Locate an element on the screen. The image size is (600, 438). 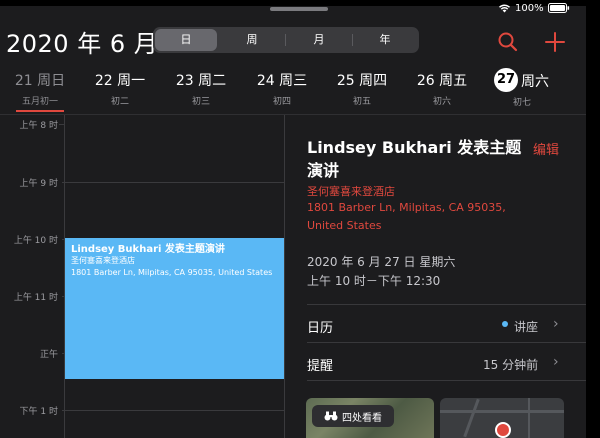
status-bar: 100% is located at coordinates (534, 8).